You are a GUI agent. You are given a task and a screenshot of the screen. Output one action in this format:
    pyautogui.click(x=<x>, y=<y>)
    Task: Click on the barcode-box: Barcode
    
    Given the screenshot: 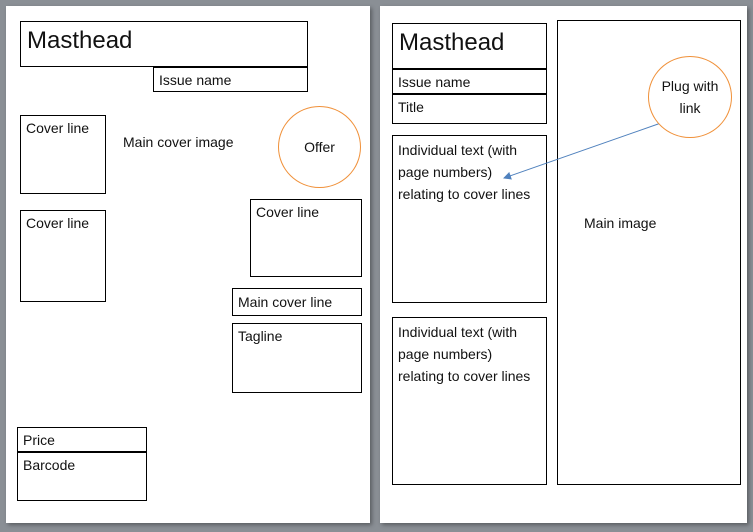 What is the action you would take?
    pyautogui.click(x=82, y=476)
    